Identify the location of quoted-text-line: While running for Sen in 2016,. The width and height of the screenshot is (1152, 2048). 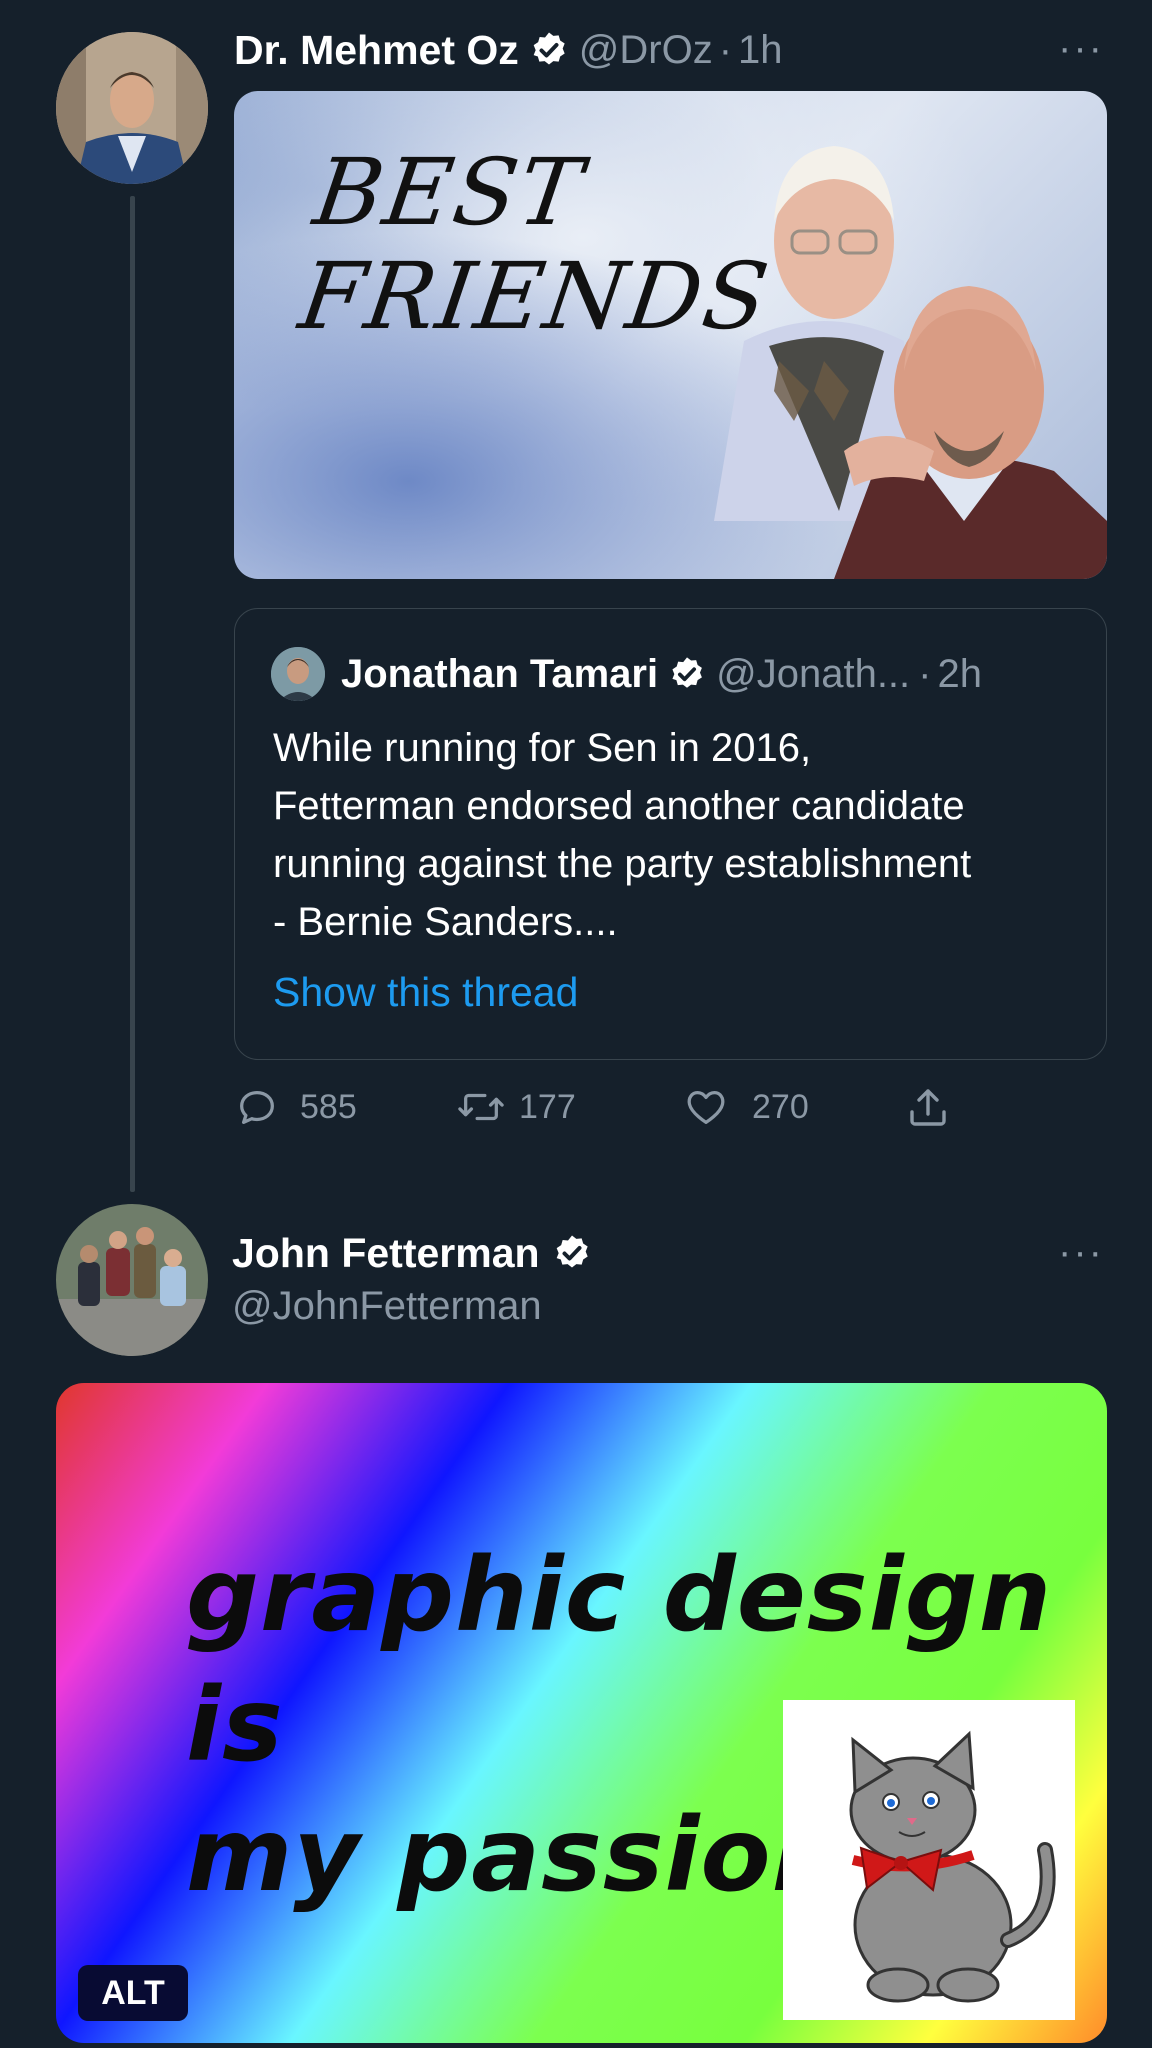
(542, 748).